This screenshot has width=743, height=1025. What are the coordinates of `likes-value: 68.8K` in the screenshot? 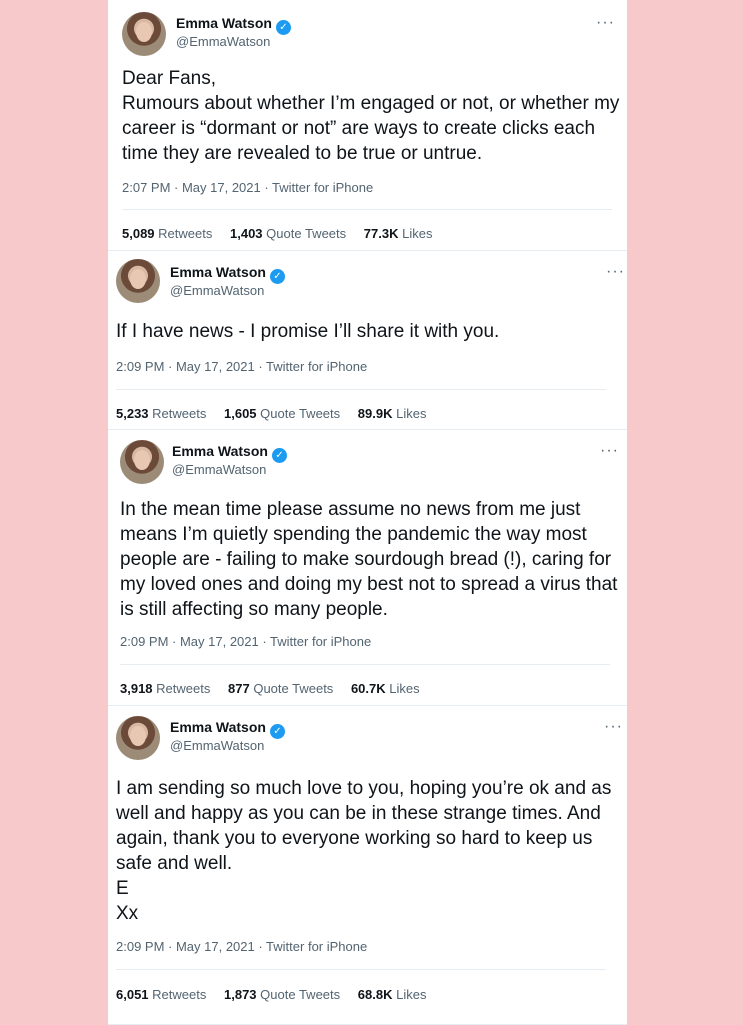 It's located at (375, 994).